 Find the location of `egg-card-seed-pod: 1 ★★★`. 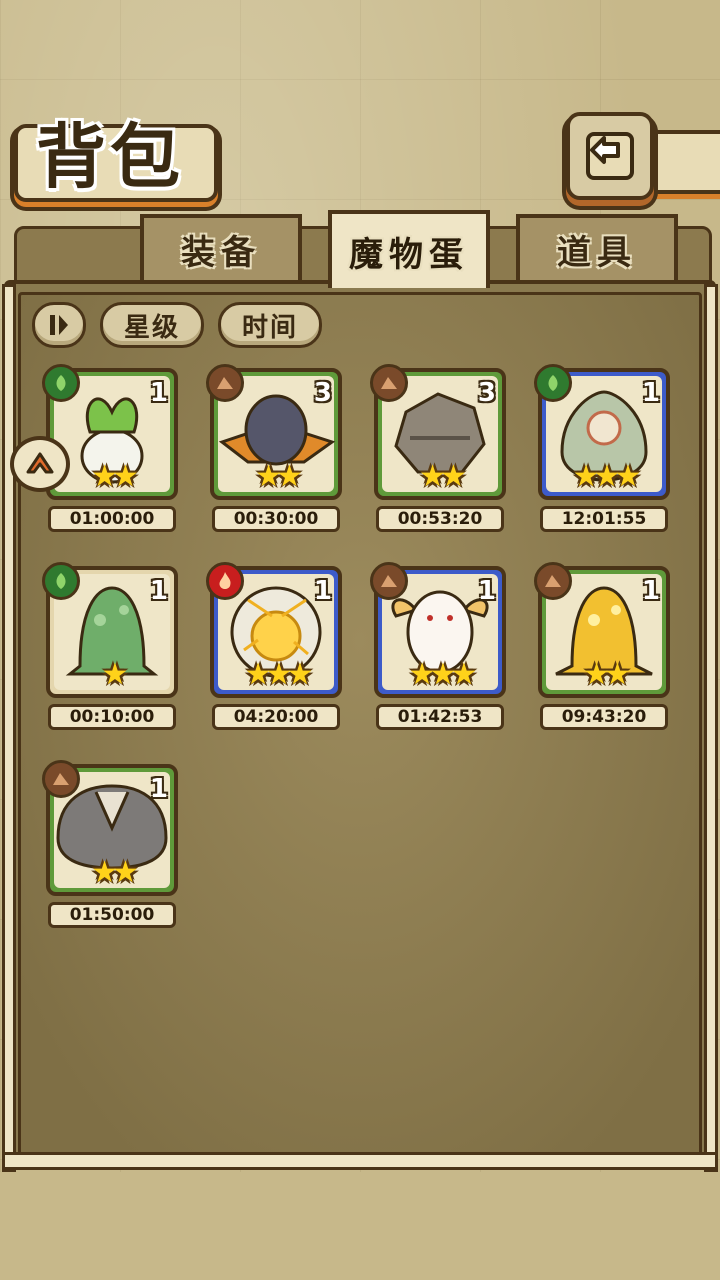

egg-card-seed-pod: 1 ★★★ is located at coordinates (602, 432).